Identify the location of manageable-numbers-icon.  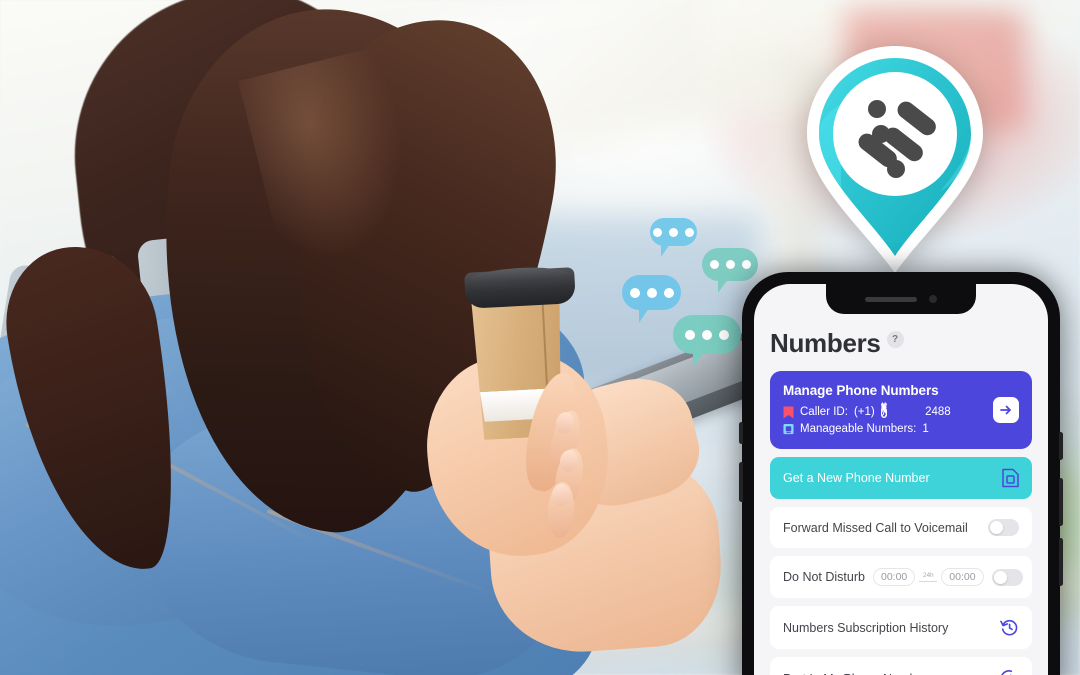
(788, 428).